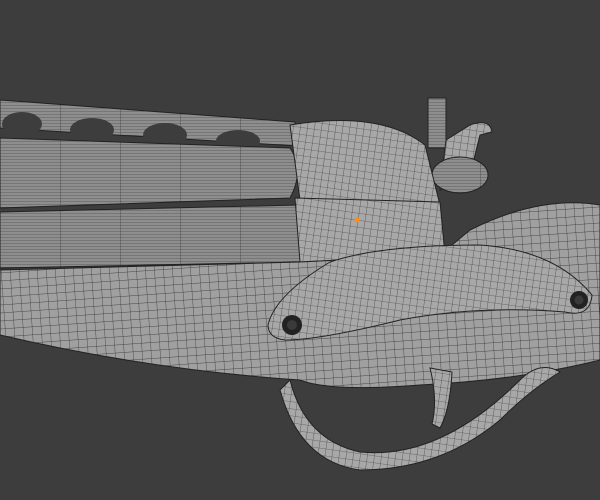 This screenshot has width=600, height=500. I want to click on selected-vertex, so click(357, 220).